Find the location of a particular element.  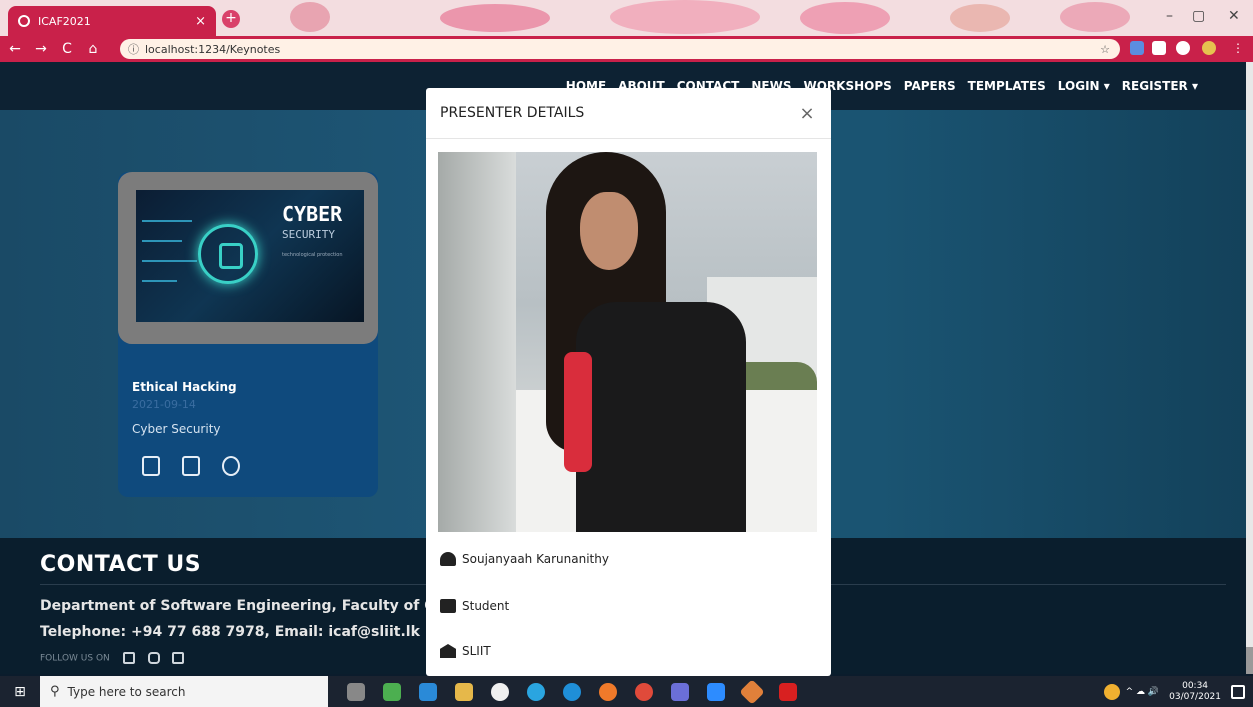

keynote-date: 2021-09-14 is located at coordinates (164, 404).